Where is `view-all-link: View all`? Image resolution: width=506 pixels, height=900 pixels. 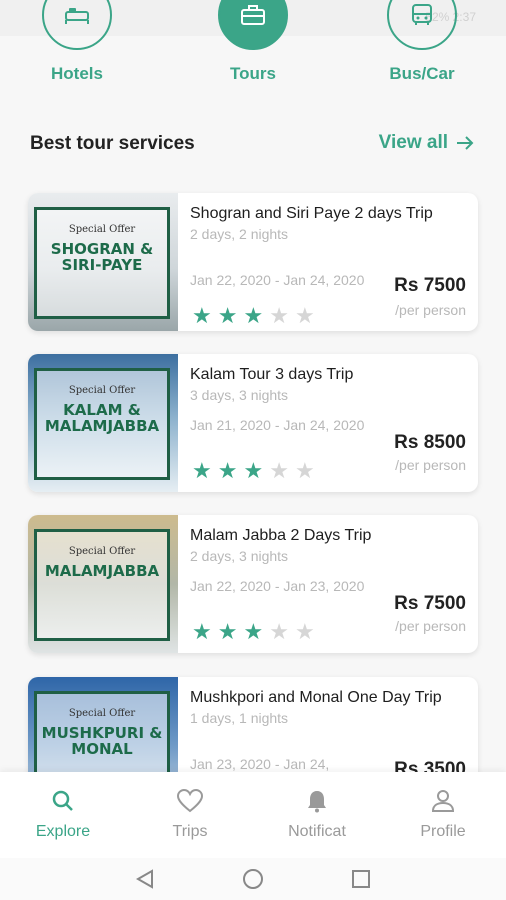
view-all-link: View all is located at coordinates (426, 143).